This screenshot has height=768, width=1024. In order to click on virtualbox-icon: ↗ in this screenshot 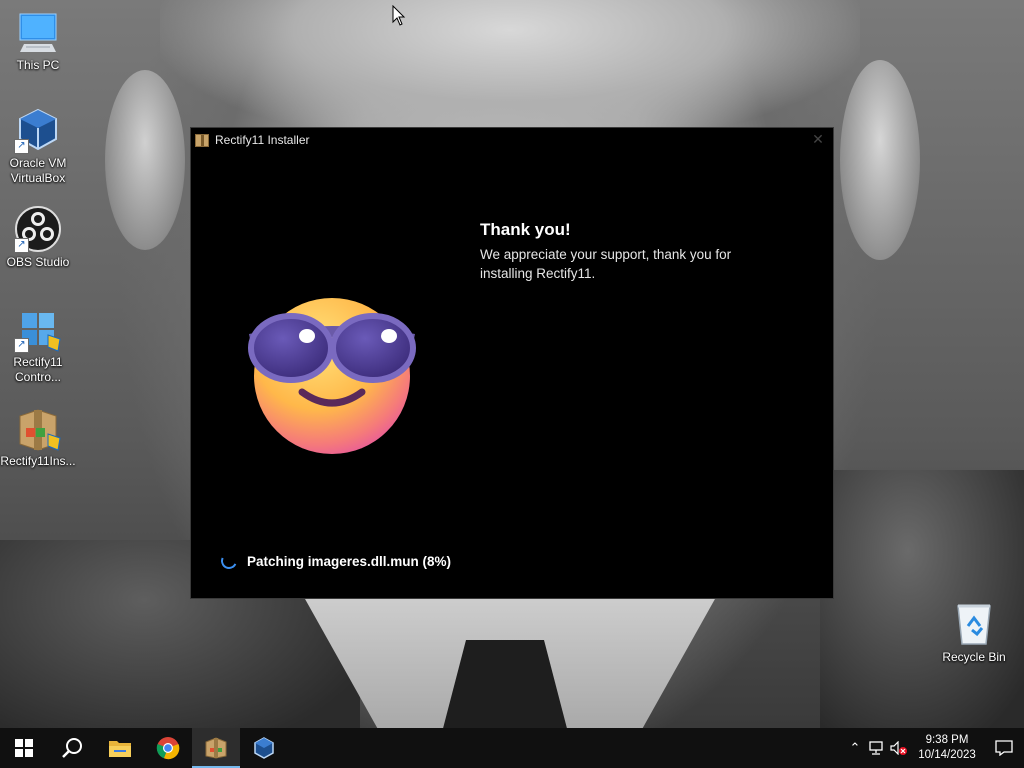, I will do `click(38, 130)`.